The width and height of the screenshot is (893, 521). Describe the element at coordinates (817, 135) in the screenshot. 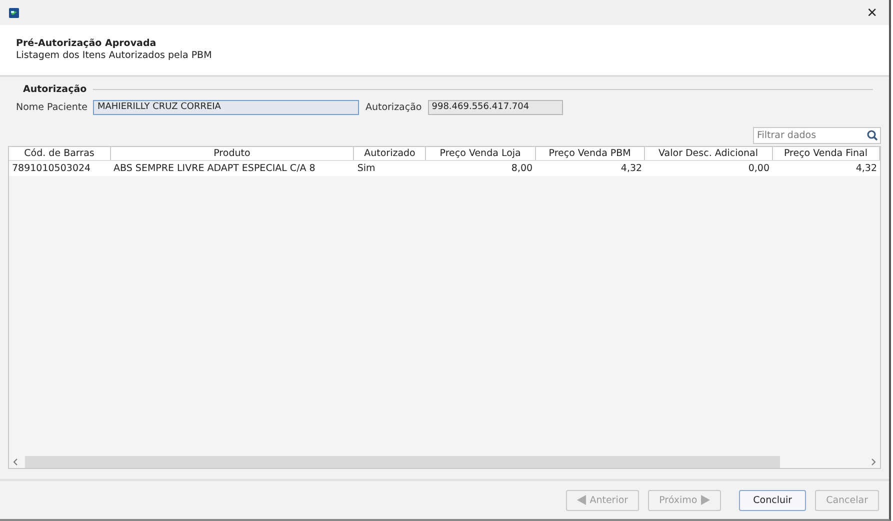

I see `search-field: Filtrar dados` at that location.